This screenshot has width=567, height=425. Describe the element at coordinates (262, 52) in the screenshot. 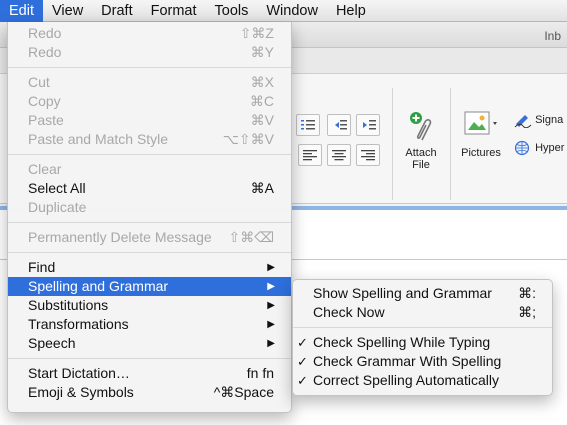

I see `menu-item-shortcut: ⌘Y` at that location.